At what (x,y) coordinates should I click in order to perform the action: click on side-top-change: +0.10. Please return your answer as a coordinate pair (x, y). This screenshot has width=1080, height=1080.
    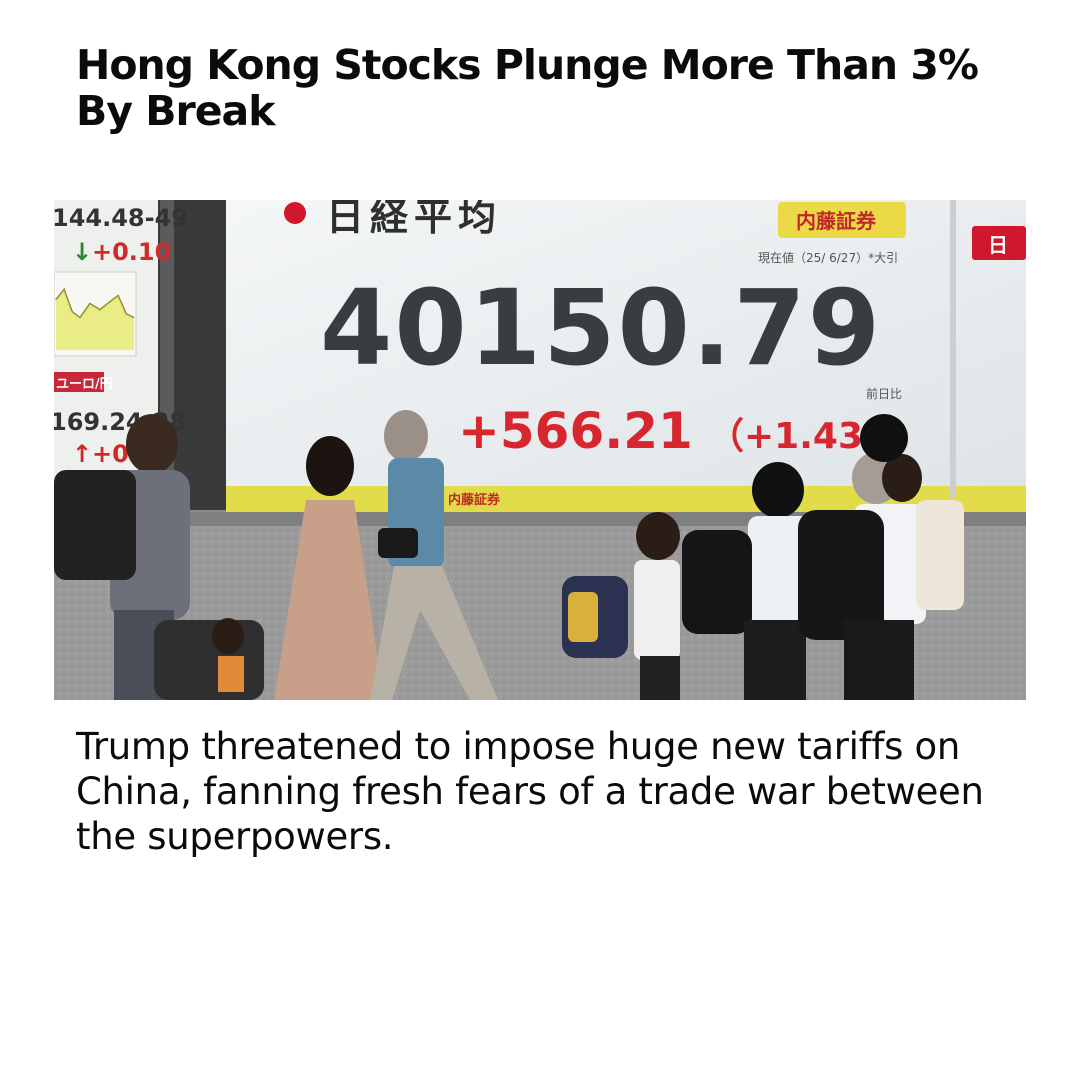
    Looking at the image, I should click on (131, 252).